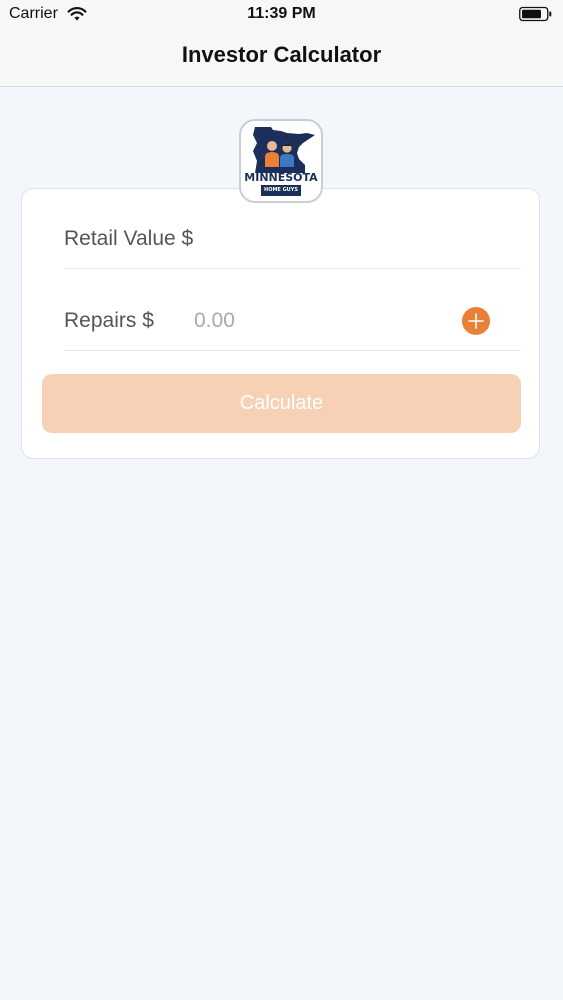  What do you see at coordinates (281, 161) in the screenshot?
I see `minnesota-home-guys-logo: MINNESOTA HOME GUYS` at bounding box center [281, 161].